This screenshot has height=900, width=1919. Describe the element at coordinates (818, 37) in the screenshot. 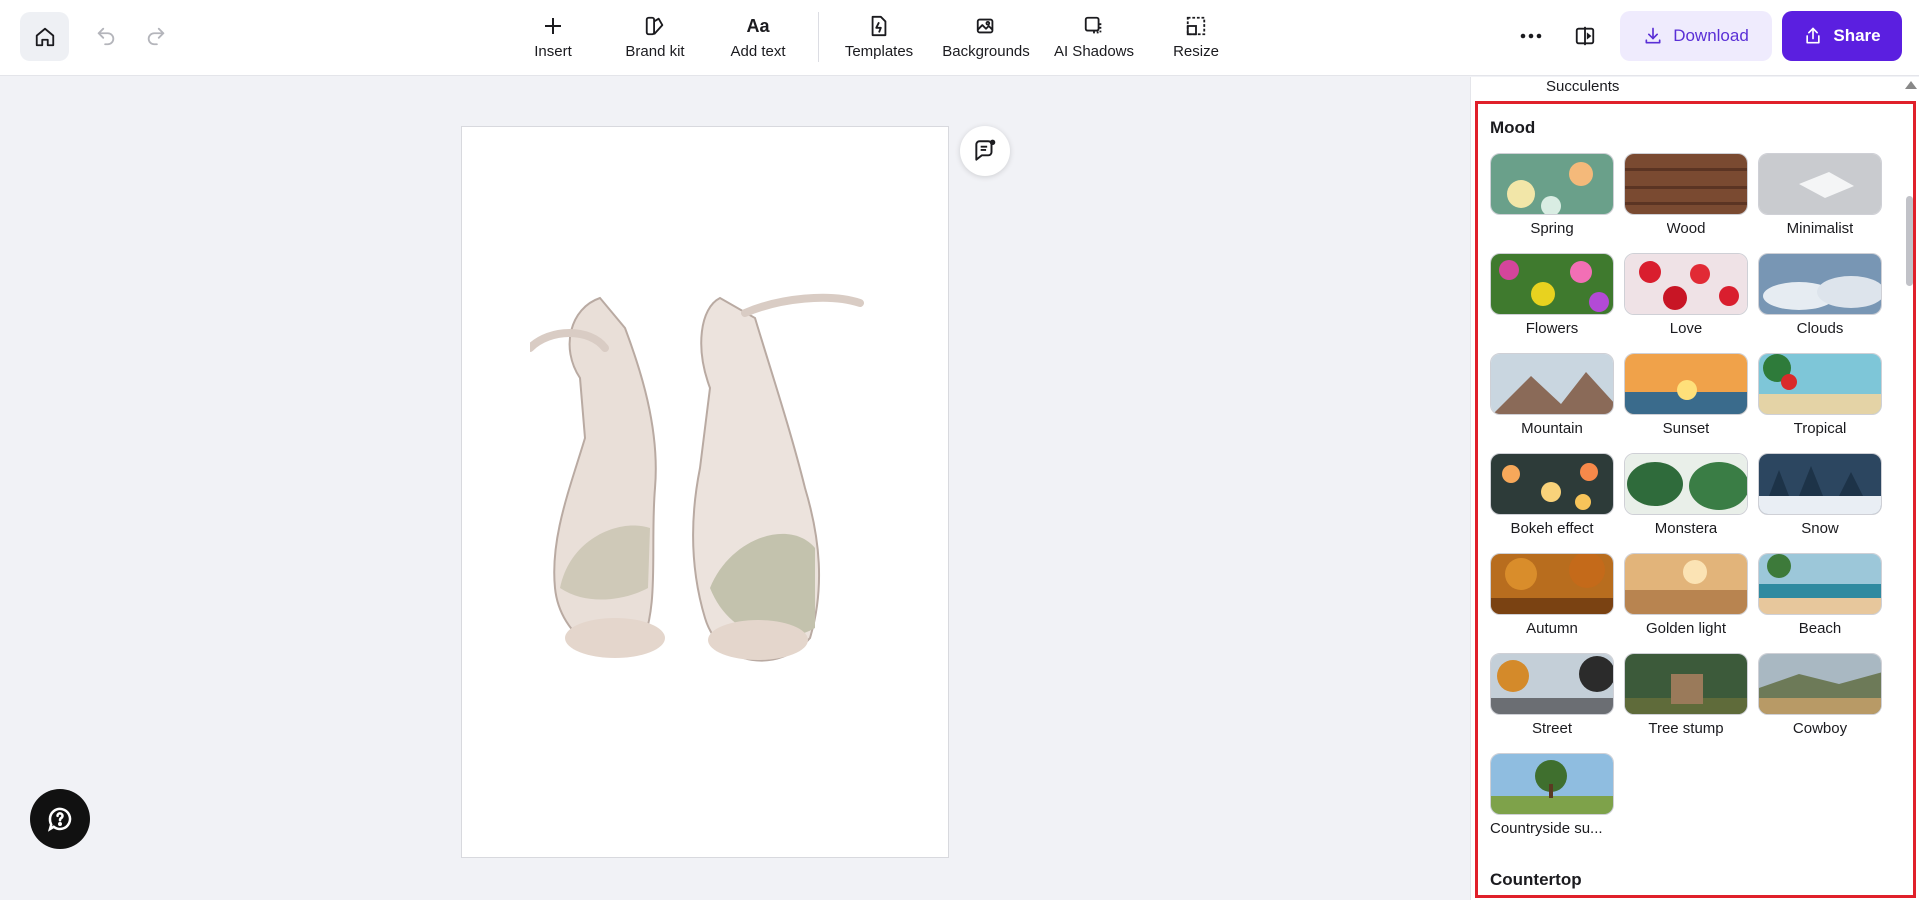

I see `toolbar-divider` at that location.